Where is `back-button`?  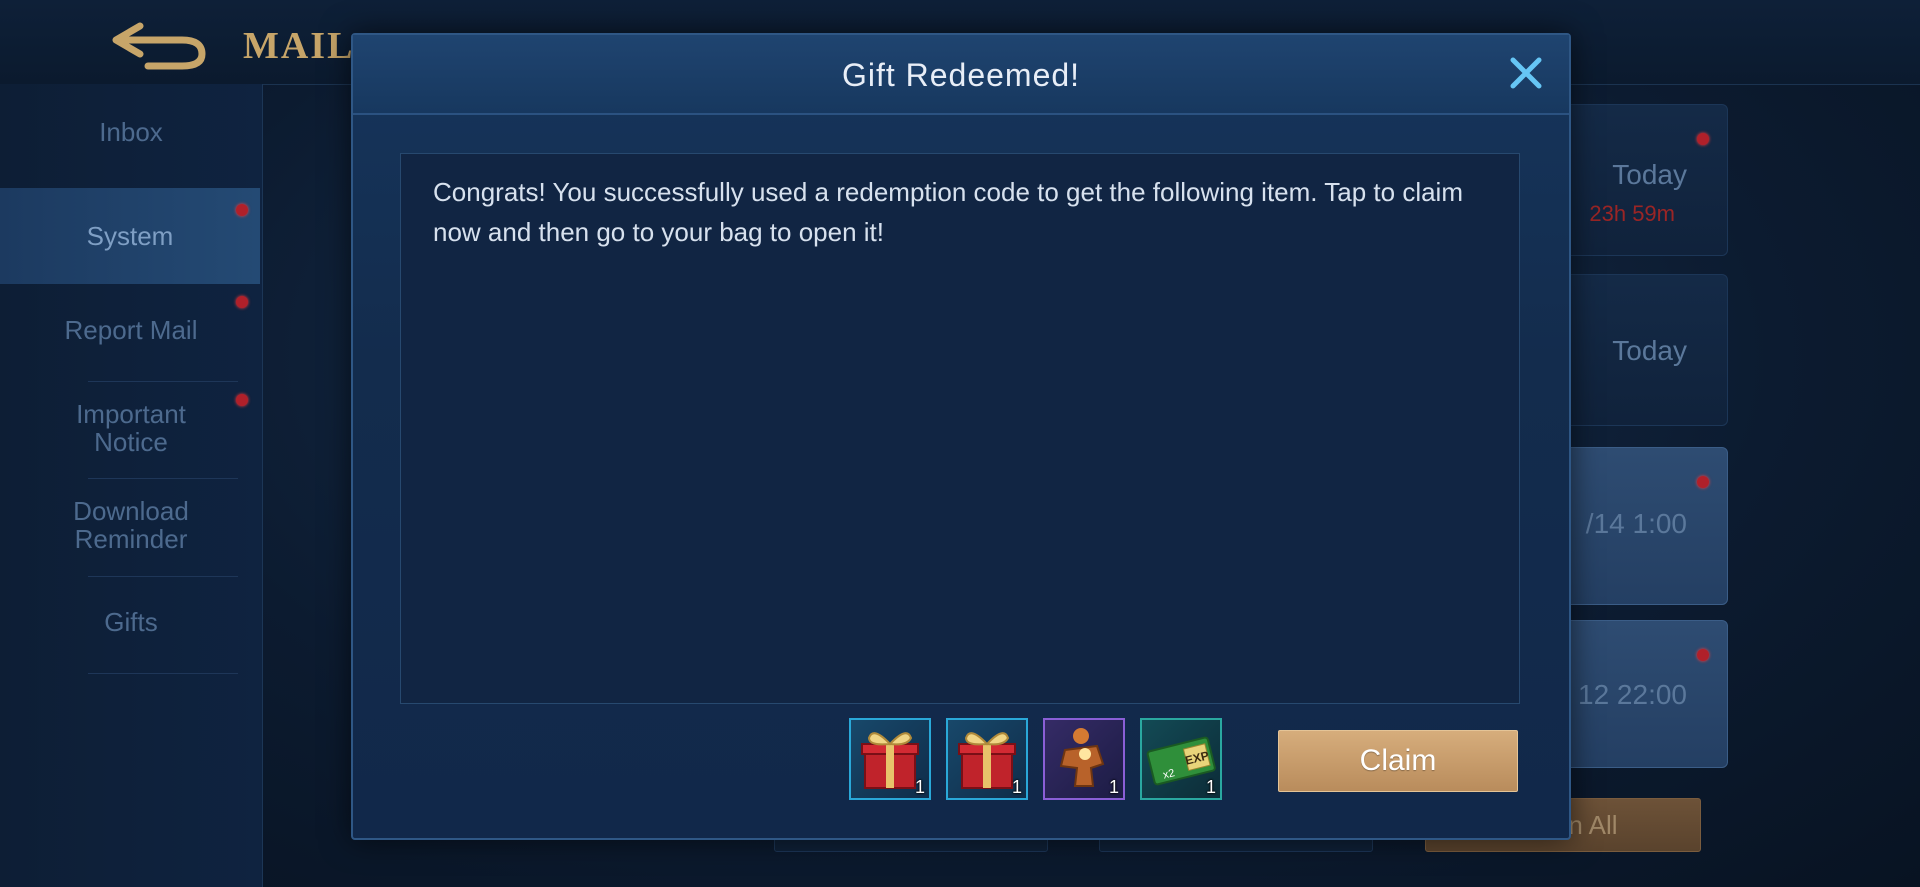 back-button is located at coordinates (160, 42).